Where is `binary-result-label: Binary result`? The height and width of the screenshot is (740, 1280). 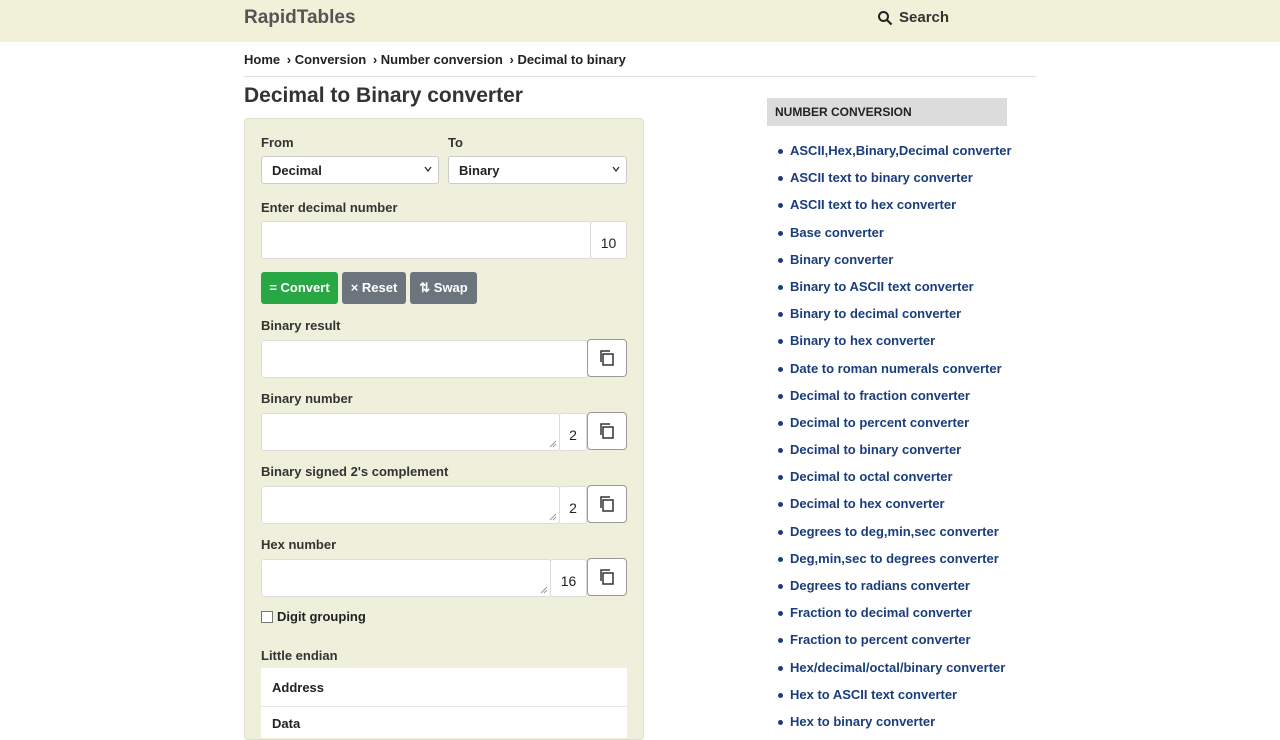 binary-result-label: Binary result is located at coordinates (301, 325).